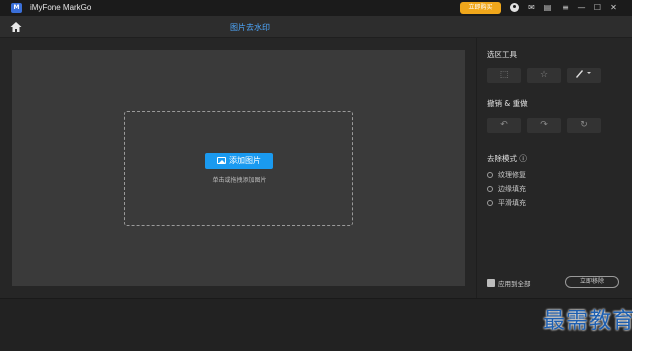 The image size is (668, 351). I want to click on mode-label: 边缘填充, so click(512, 189).